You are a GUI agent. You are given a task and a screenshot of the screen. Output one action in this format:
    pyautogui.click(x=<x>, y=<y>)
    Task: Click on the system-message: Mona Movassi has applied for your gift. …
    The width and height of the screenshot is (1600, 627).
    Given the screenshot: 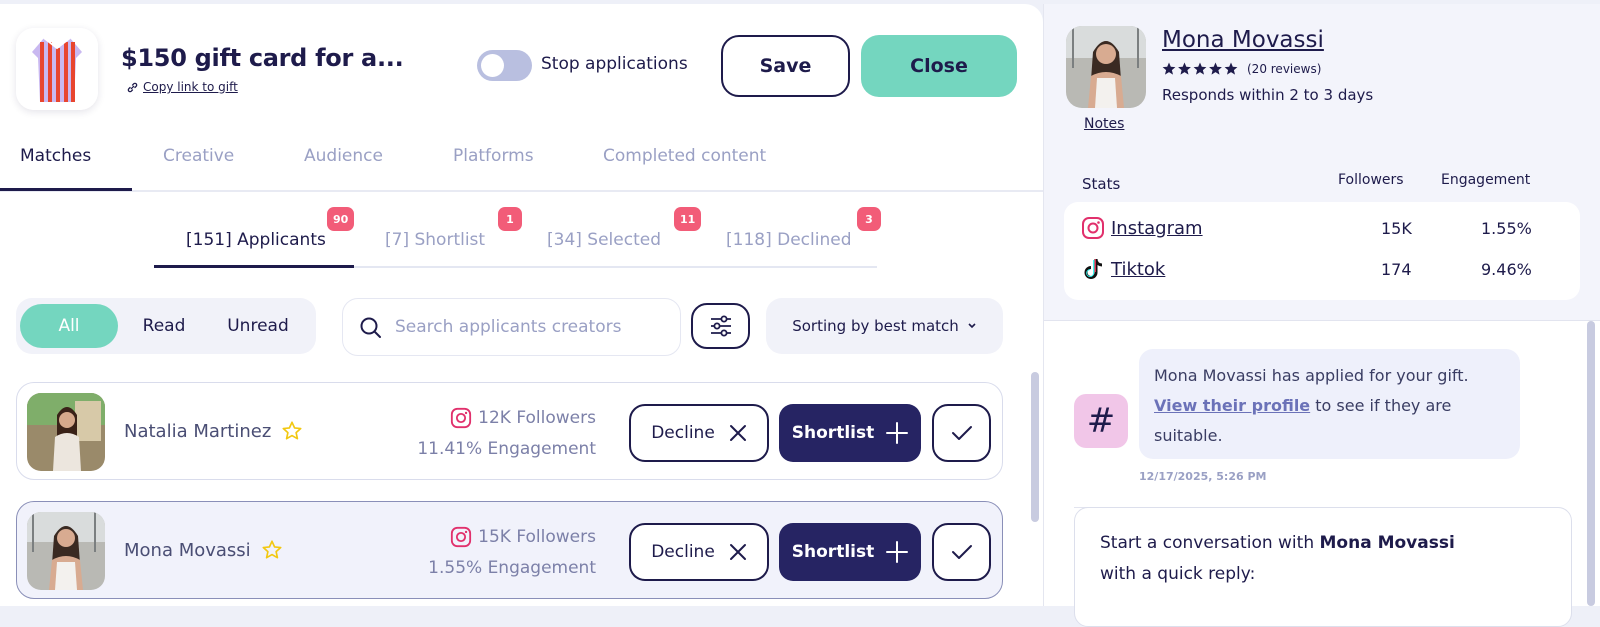 What is the action you would take?
    pyautogui.click(x=1329, y=404)
    